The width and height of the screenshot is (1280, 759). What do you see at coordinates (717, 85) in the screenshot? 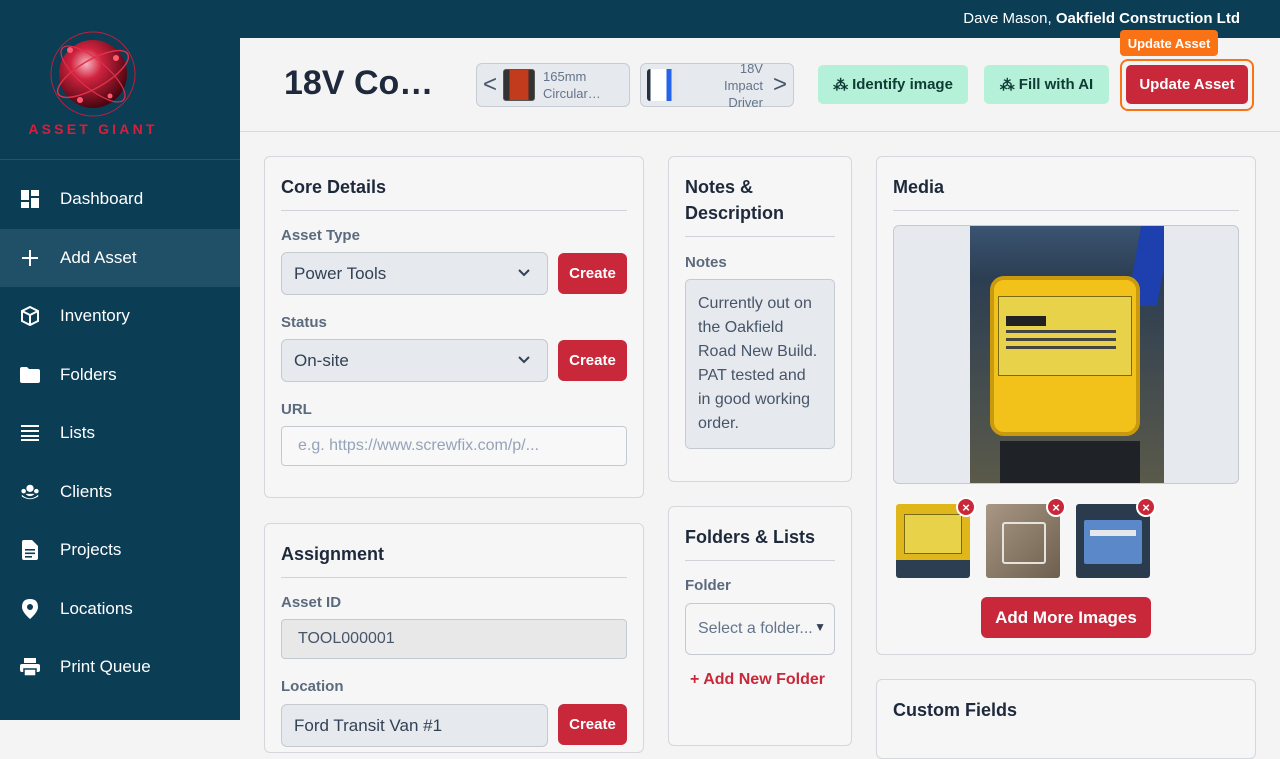
I see `next-asset-button: 18V Impact Driver >` at bounding box center [717, 85].